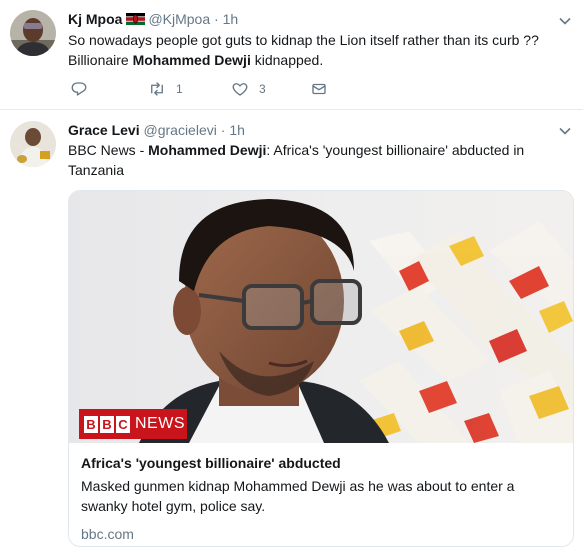 This screenshot has height=547, width=583. Describe the element at coordinates (160, 423) in the screenshot. I see `bbc-logo-word: NEWS` at that location.